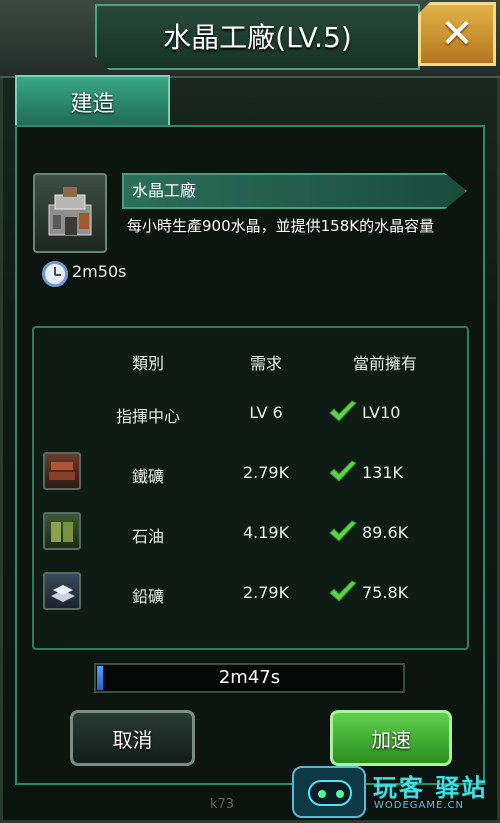  I want to click on row-type: 鉛礦, so click(147, 596).